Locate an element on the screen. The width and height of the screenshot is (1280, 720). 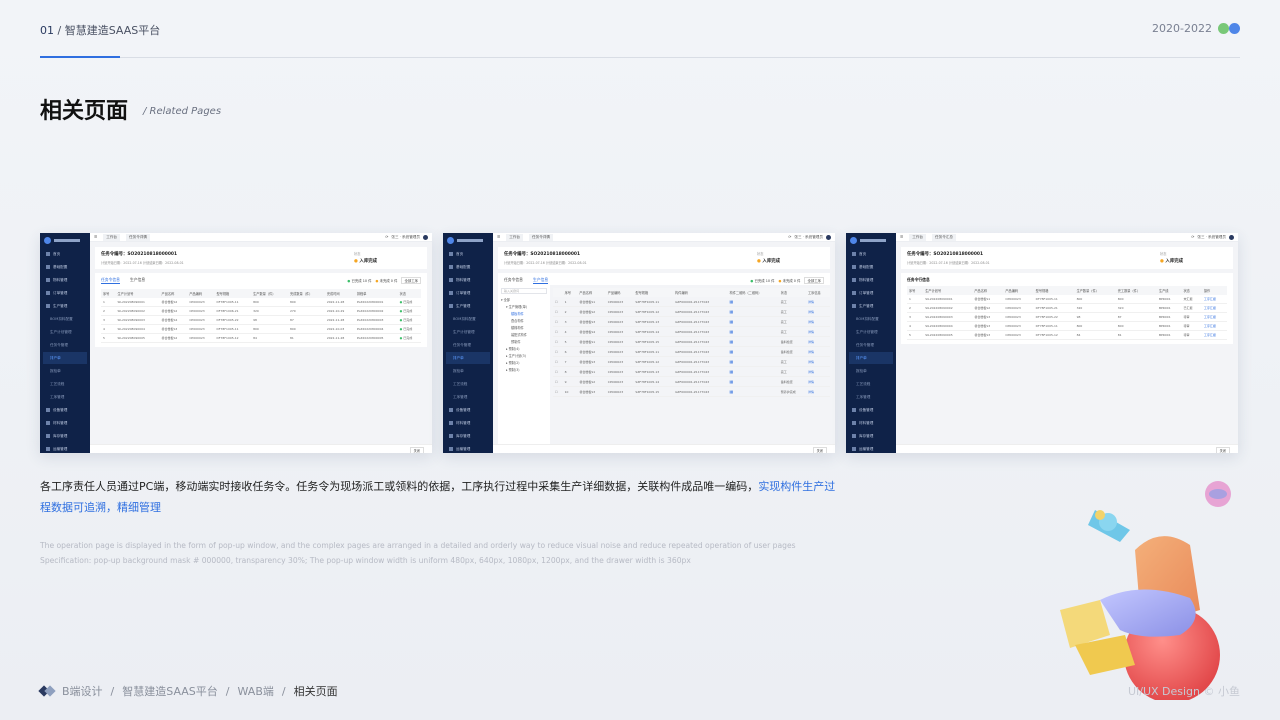
sidebar-item: 生产管理 is located at coordinates (468, 306).